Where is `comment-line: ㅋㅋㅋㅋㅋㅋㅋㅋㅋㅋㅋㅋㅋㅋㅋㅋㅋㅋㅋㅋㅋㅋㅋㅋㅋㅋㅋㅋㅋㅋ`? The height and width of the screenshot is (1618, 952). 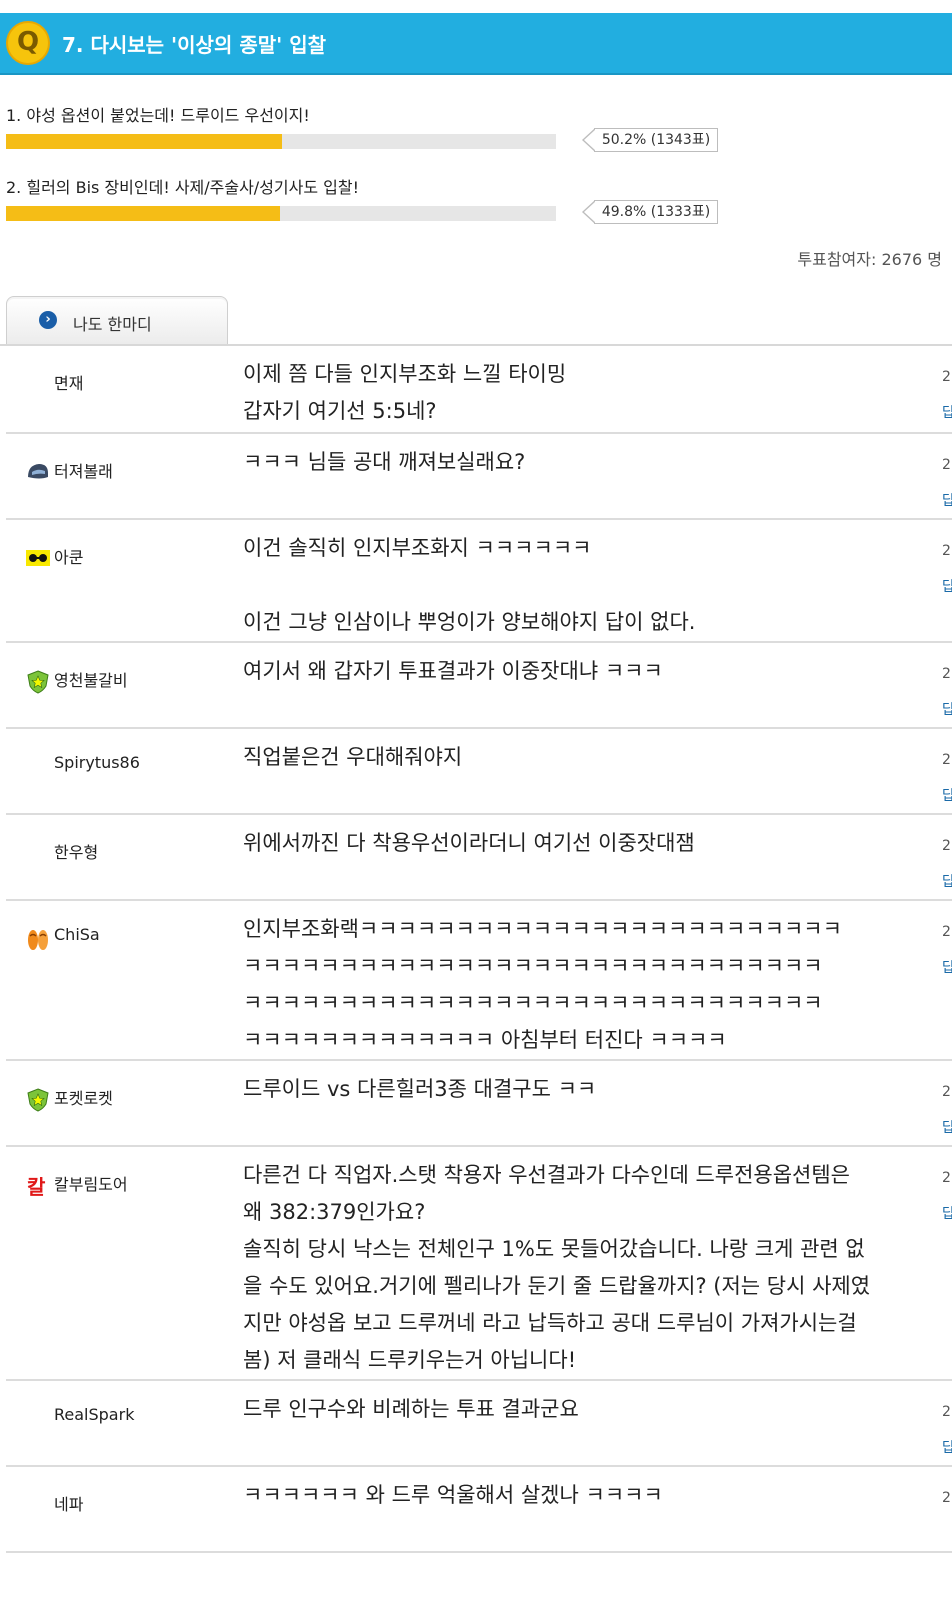
comment-line: ㅋㅋㅋㅋㅋㅋㅋㅋㅋㅋㅋㅋㅋㅋㅋㅋㅋㅋㅋㅋㅋㅋㅋㅋㅋㅋㅋㅋㅋㅋ is located at coordinates (533, 1003).